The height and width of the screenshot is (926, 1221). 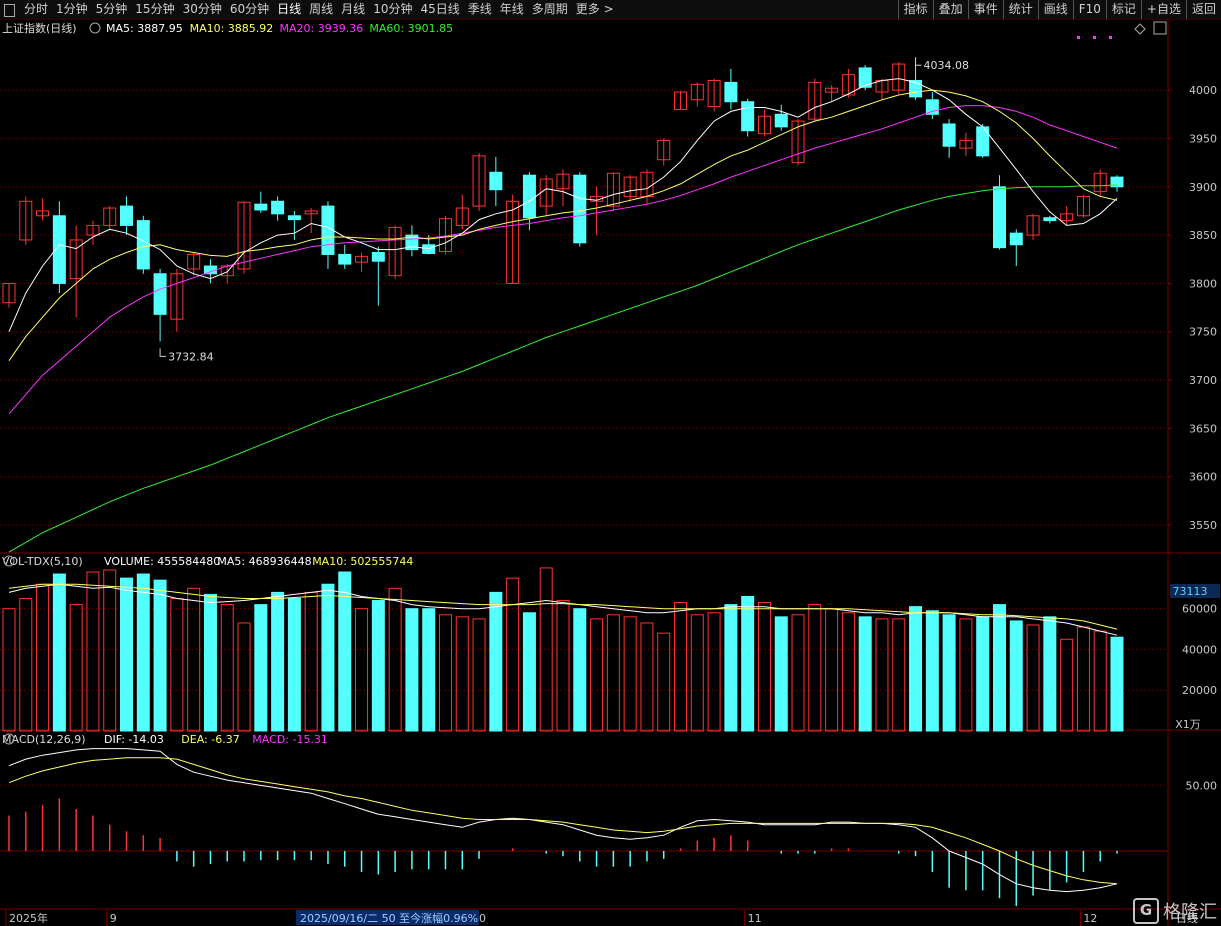 I want to click on macd-legend-item: MACD: -15.31, so click(x=290, y=739).